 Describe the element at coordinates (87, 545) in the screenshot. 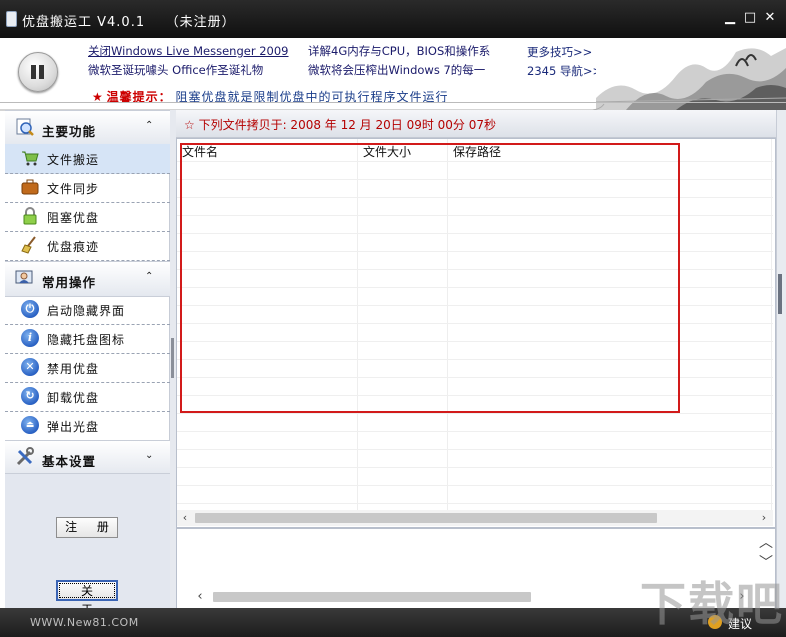

I see `sidebar-footer: 注 册 关 于` at that location.